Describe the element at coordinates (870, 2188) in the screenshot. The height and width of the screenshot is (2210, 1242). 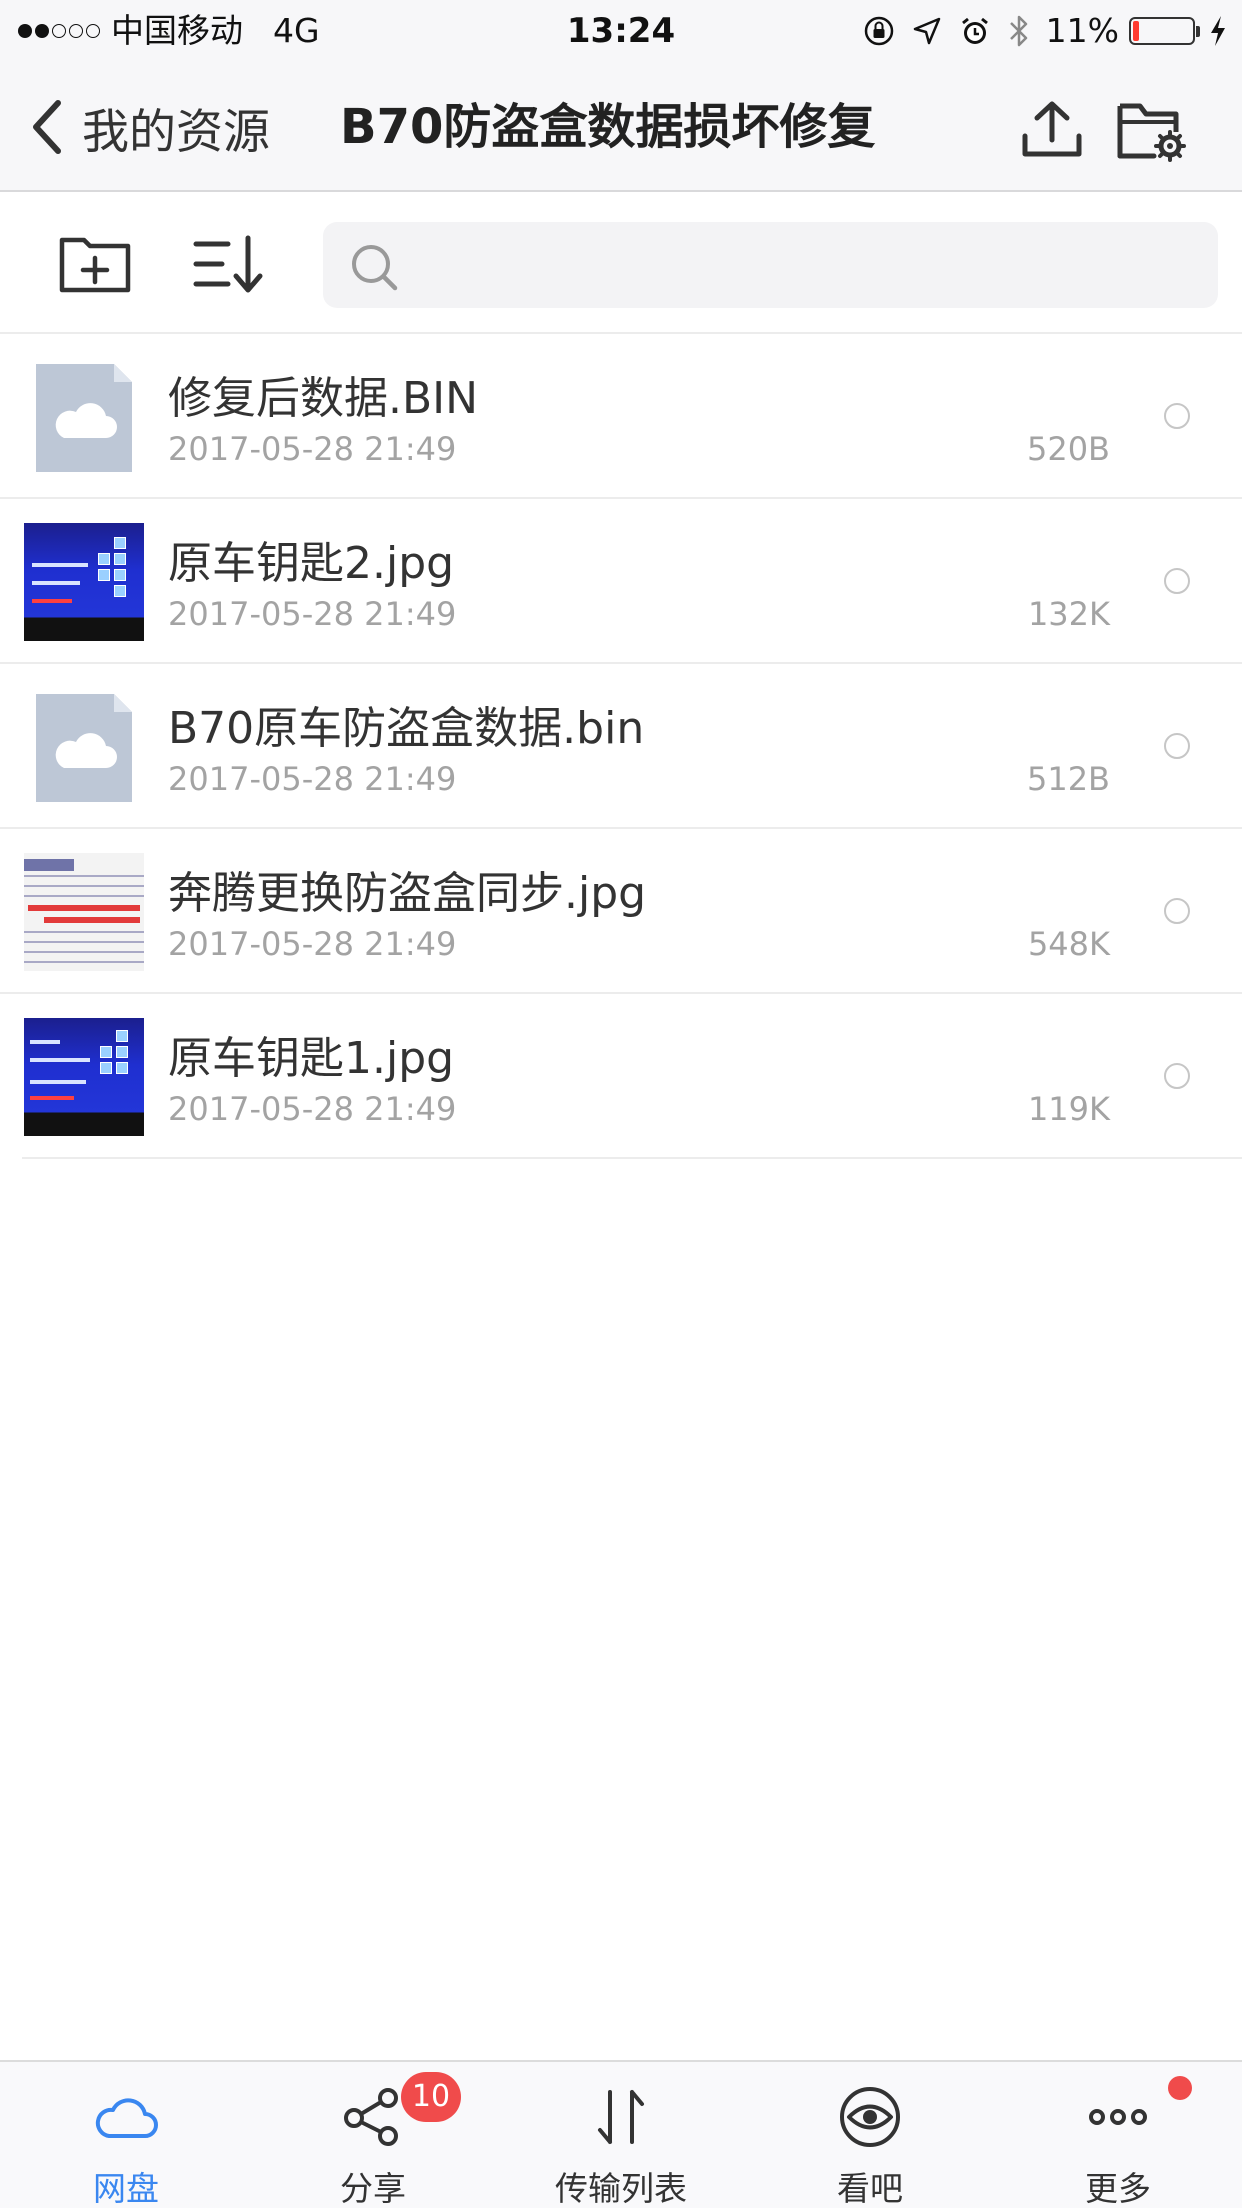
I see `tab-label: 看吧` at that location.